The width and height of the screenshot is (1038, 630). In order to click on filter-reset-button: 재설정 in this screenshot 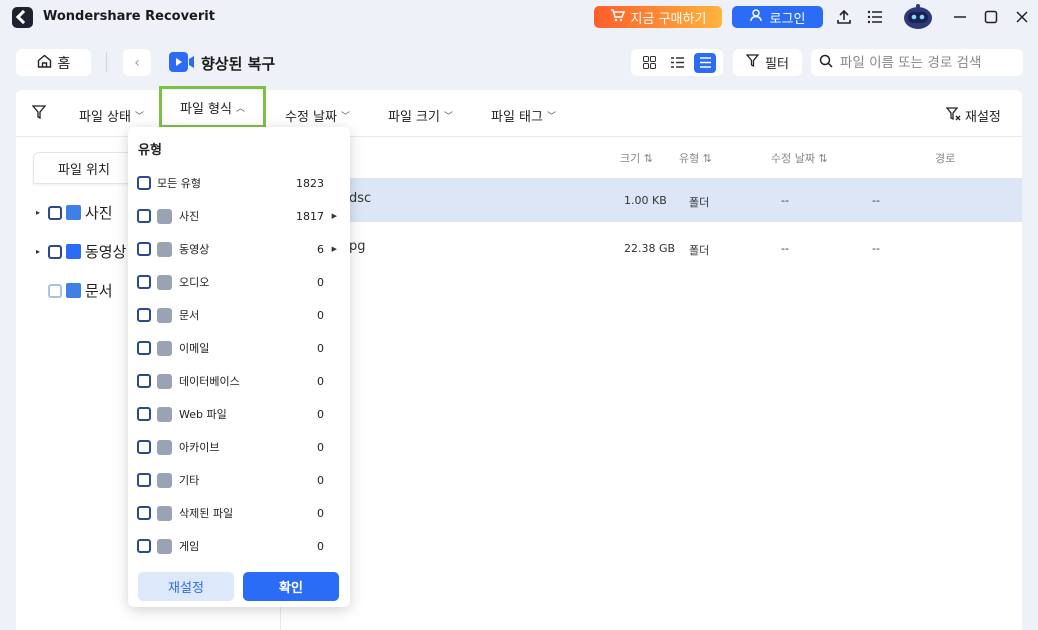, I will do `click(973, 115)`.